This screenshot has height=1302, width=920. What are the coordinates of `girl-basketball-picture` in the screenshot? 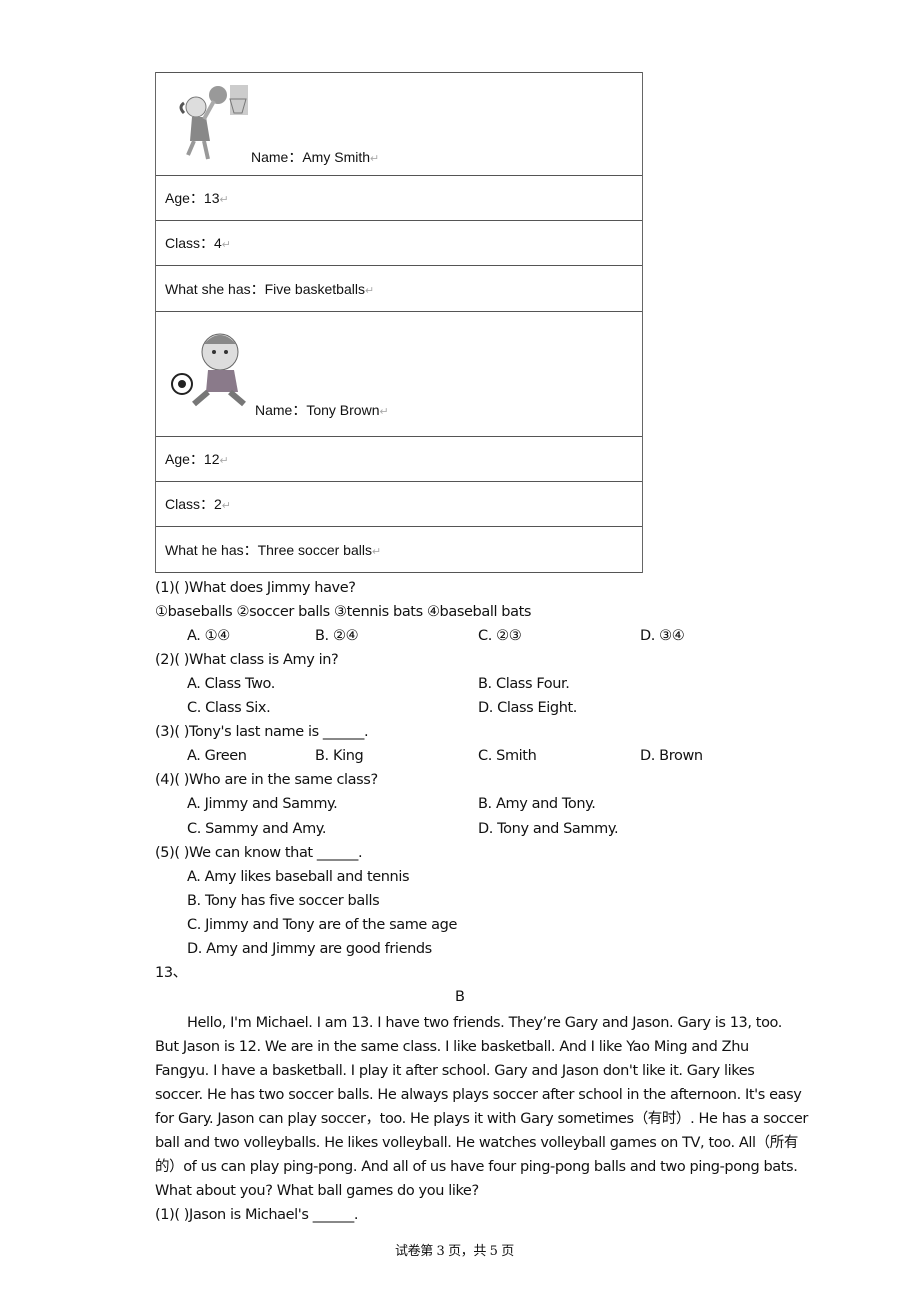 It's located at (213, 122).